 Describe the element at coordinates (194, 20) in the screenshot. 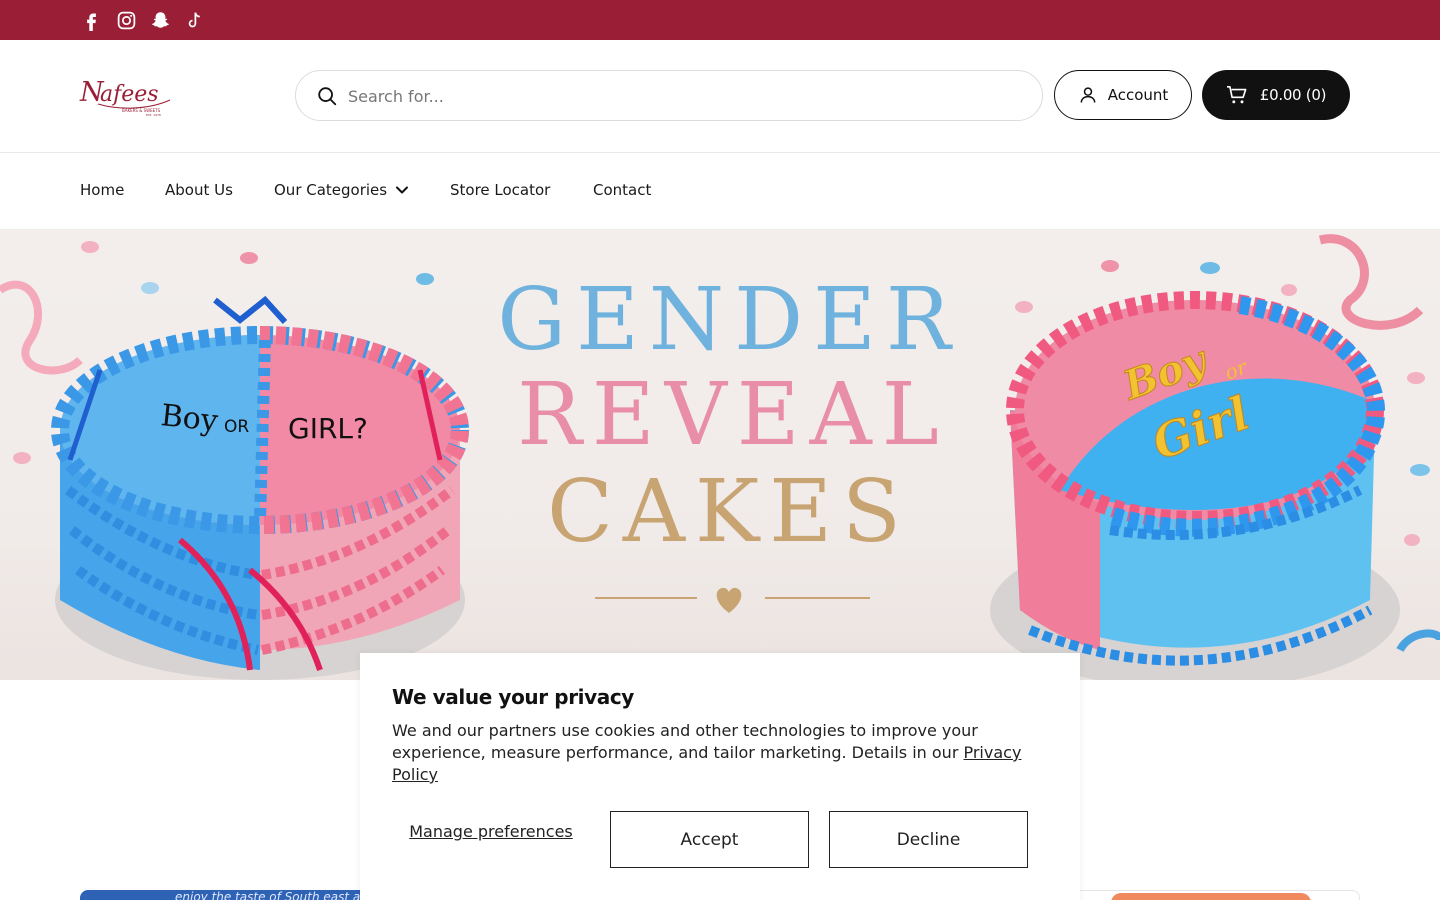

I see `tiktok-icon` at that location.